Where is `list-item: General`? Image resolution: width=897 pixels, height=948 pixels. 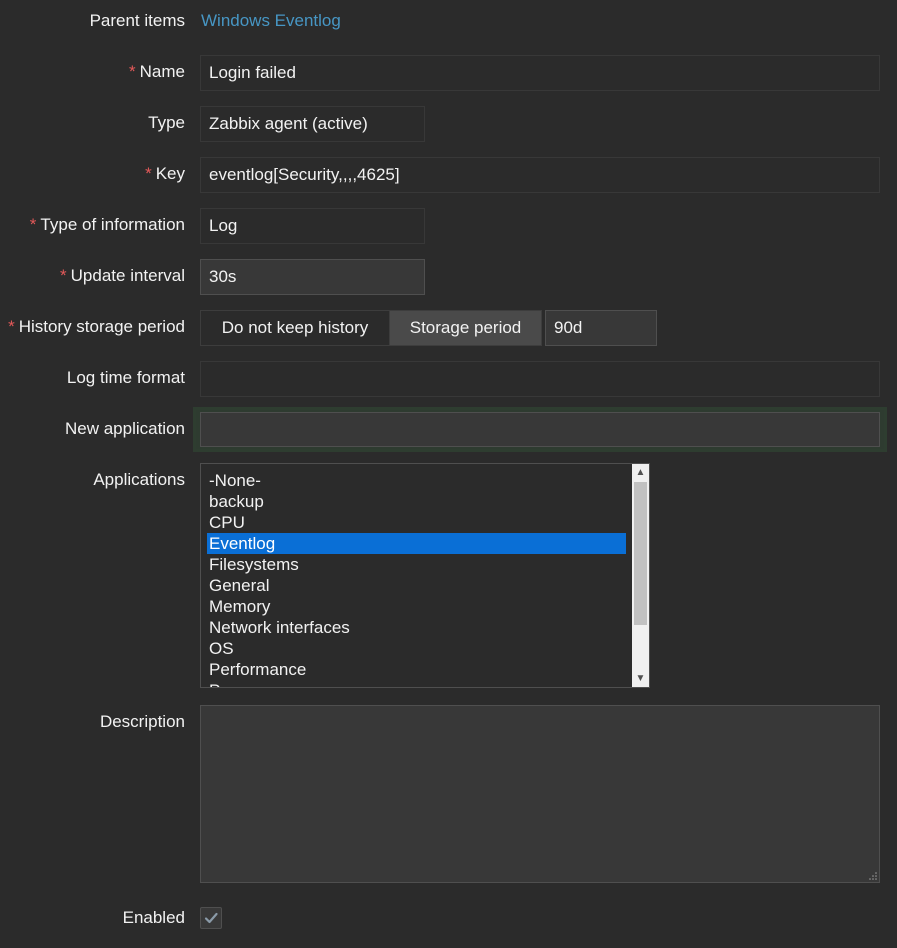 list-item: General is located at coordinates (414, 585).